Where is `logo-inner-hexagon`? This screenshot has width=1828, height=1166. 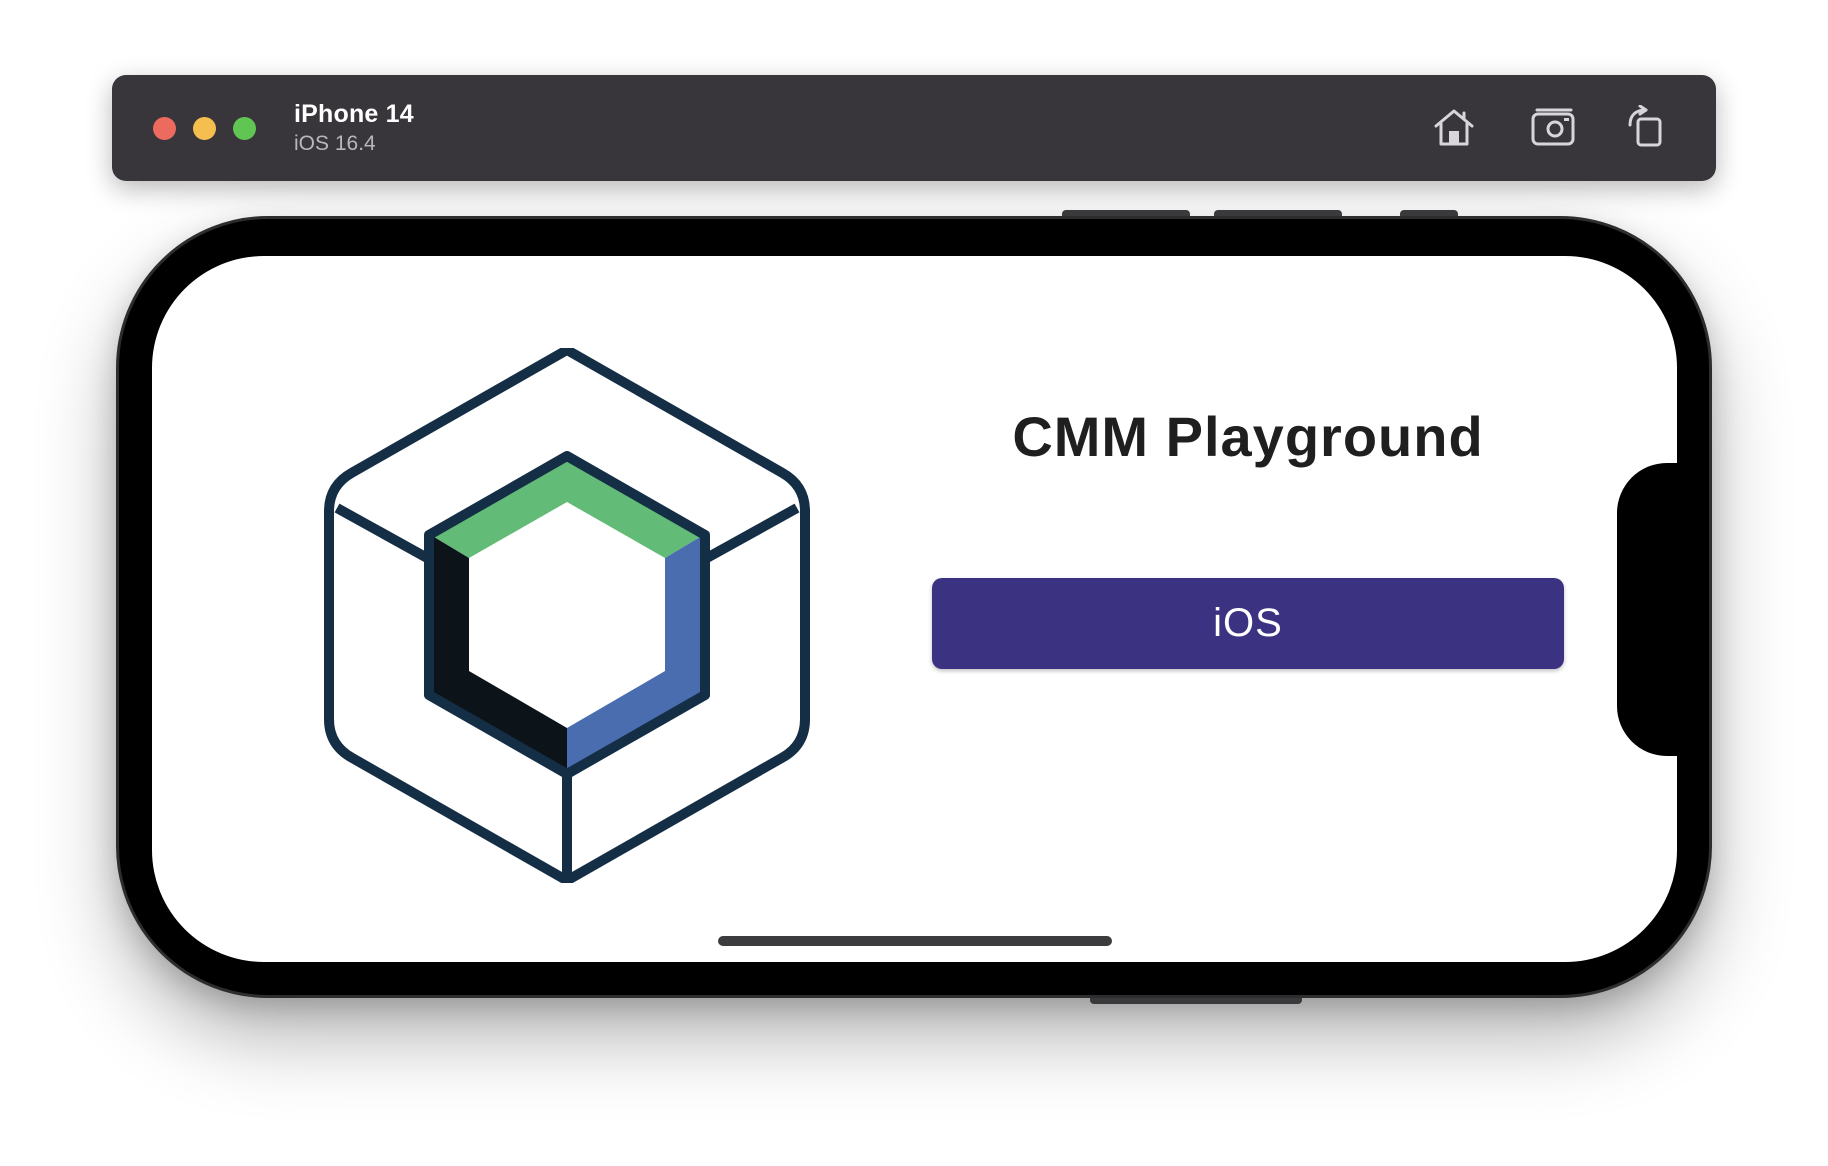
logo-inner-hexagon is located at coordinates (567, 615).